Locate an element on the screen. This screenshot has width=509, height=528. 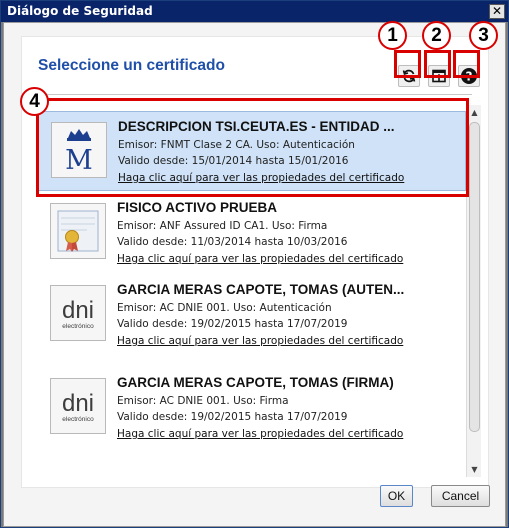
close-button: ✕ is located at coordinates (497, 11).